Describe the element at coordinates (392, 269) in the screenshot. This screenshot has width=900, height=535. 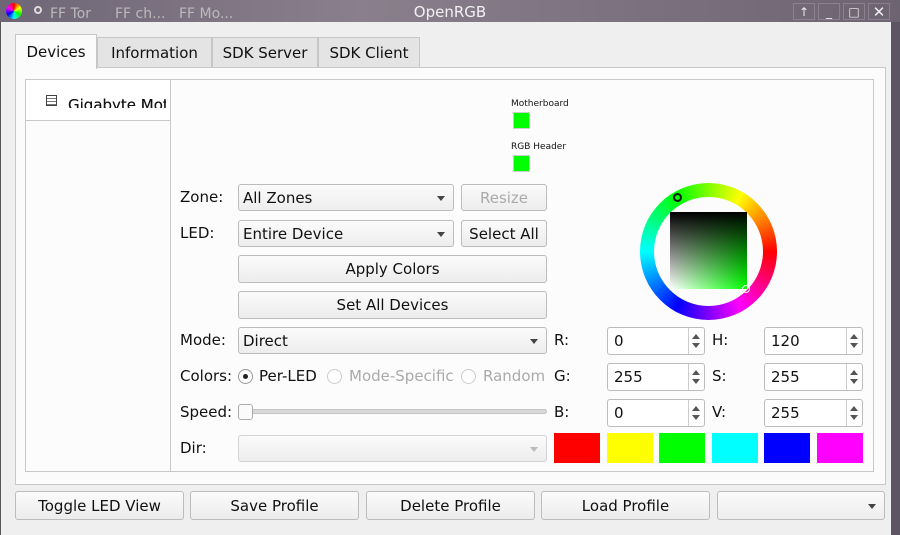
I see `apply-colors-button: Apply Colors` at that location.